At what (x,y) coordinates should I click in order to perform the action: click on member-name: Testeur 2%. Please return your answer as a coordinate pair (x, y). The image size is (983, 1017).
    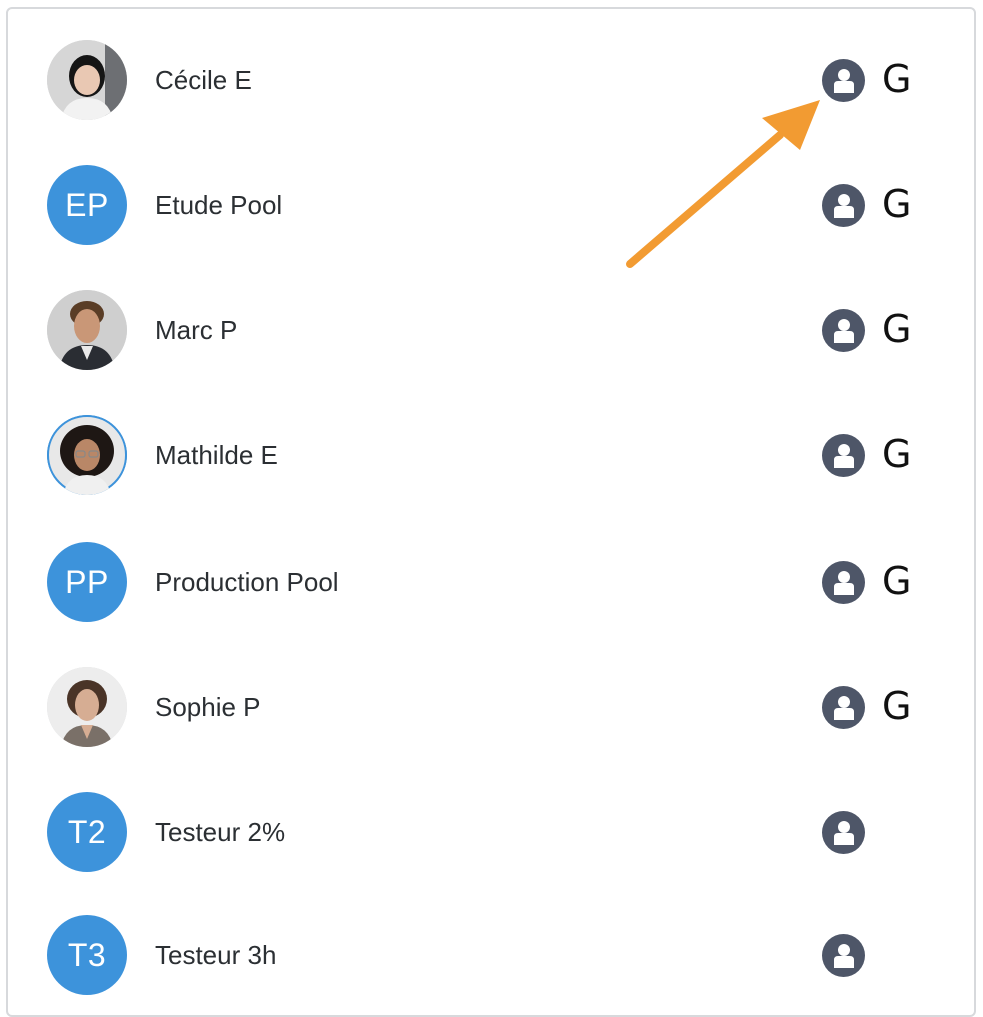
    Looking at the image, I should click on (220, 832).